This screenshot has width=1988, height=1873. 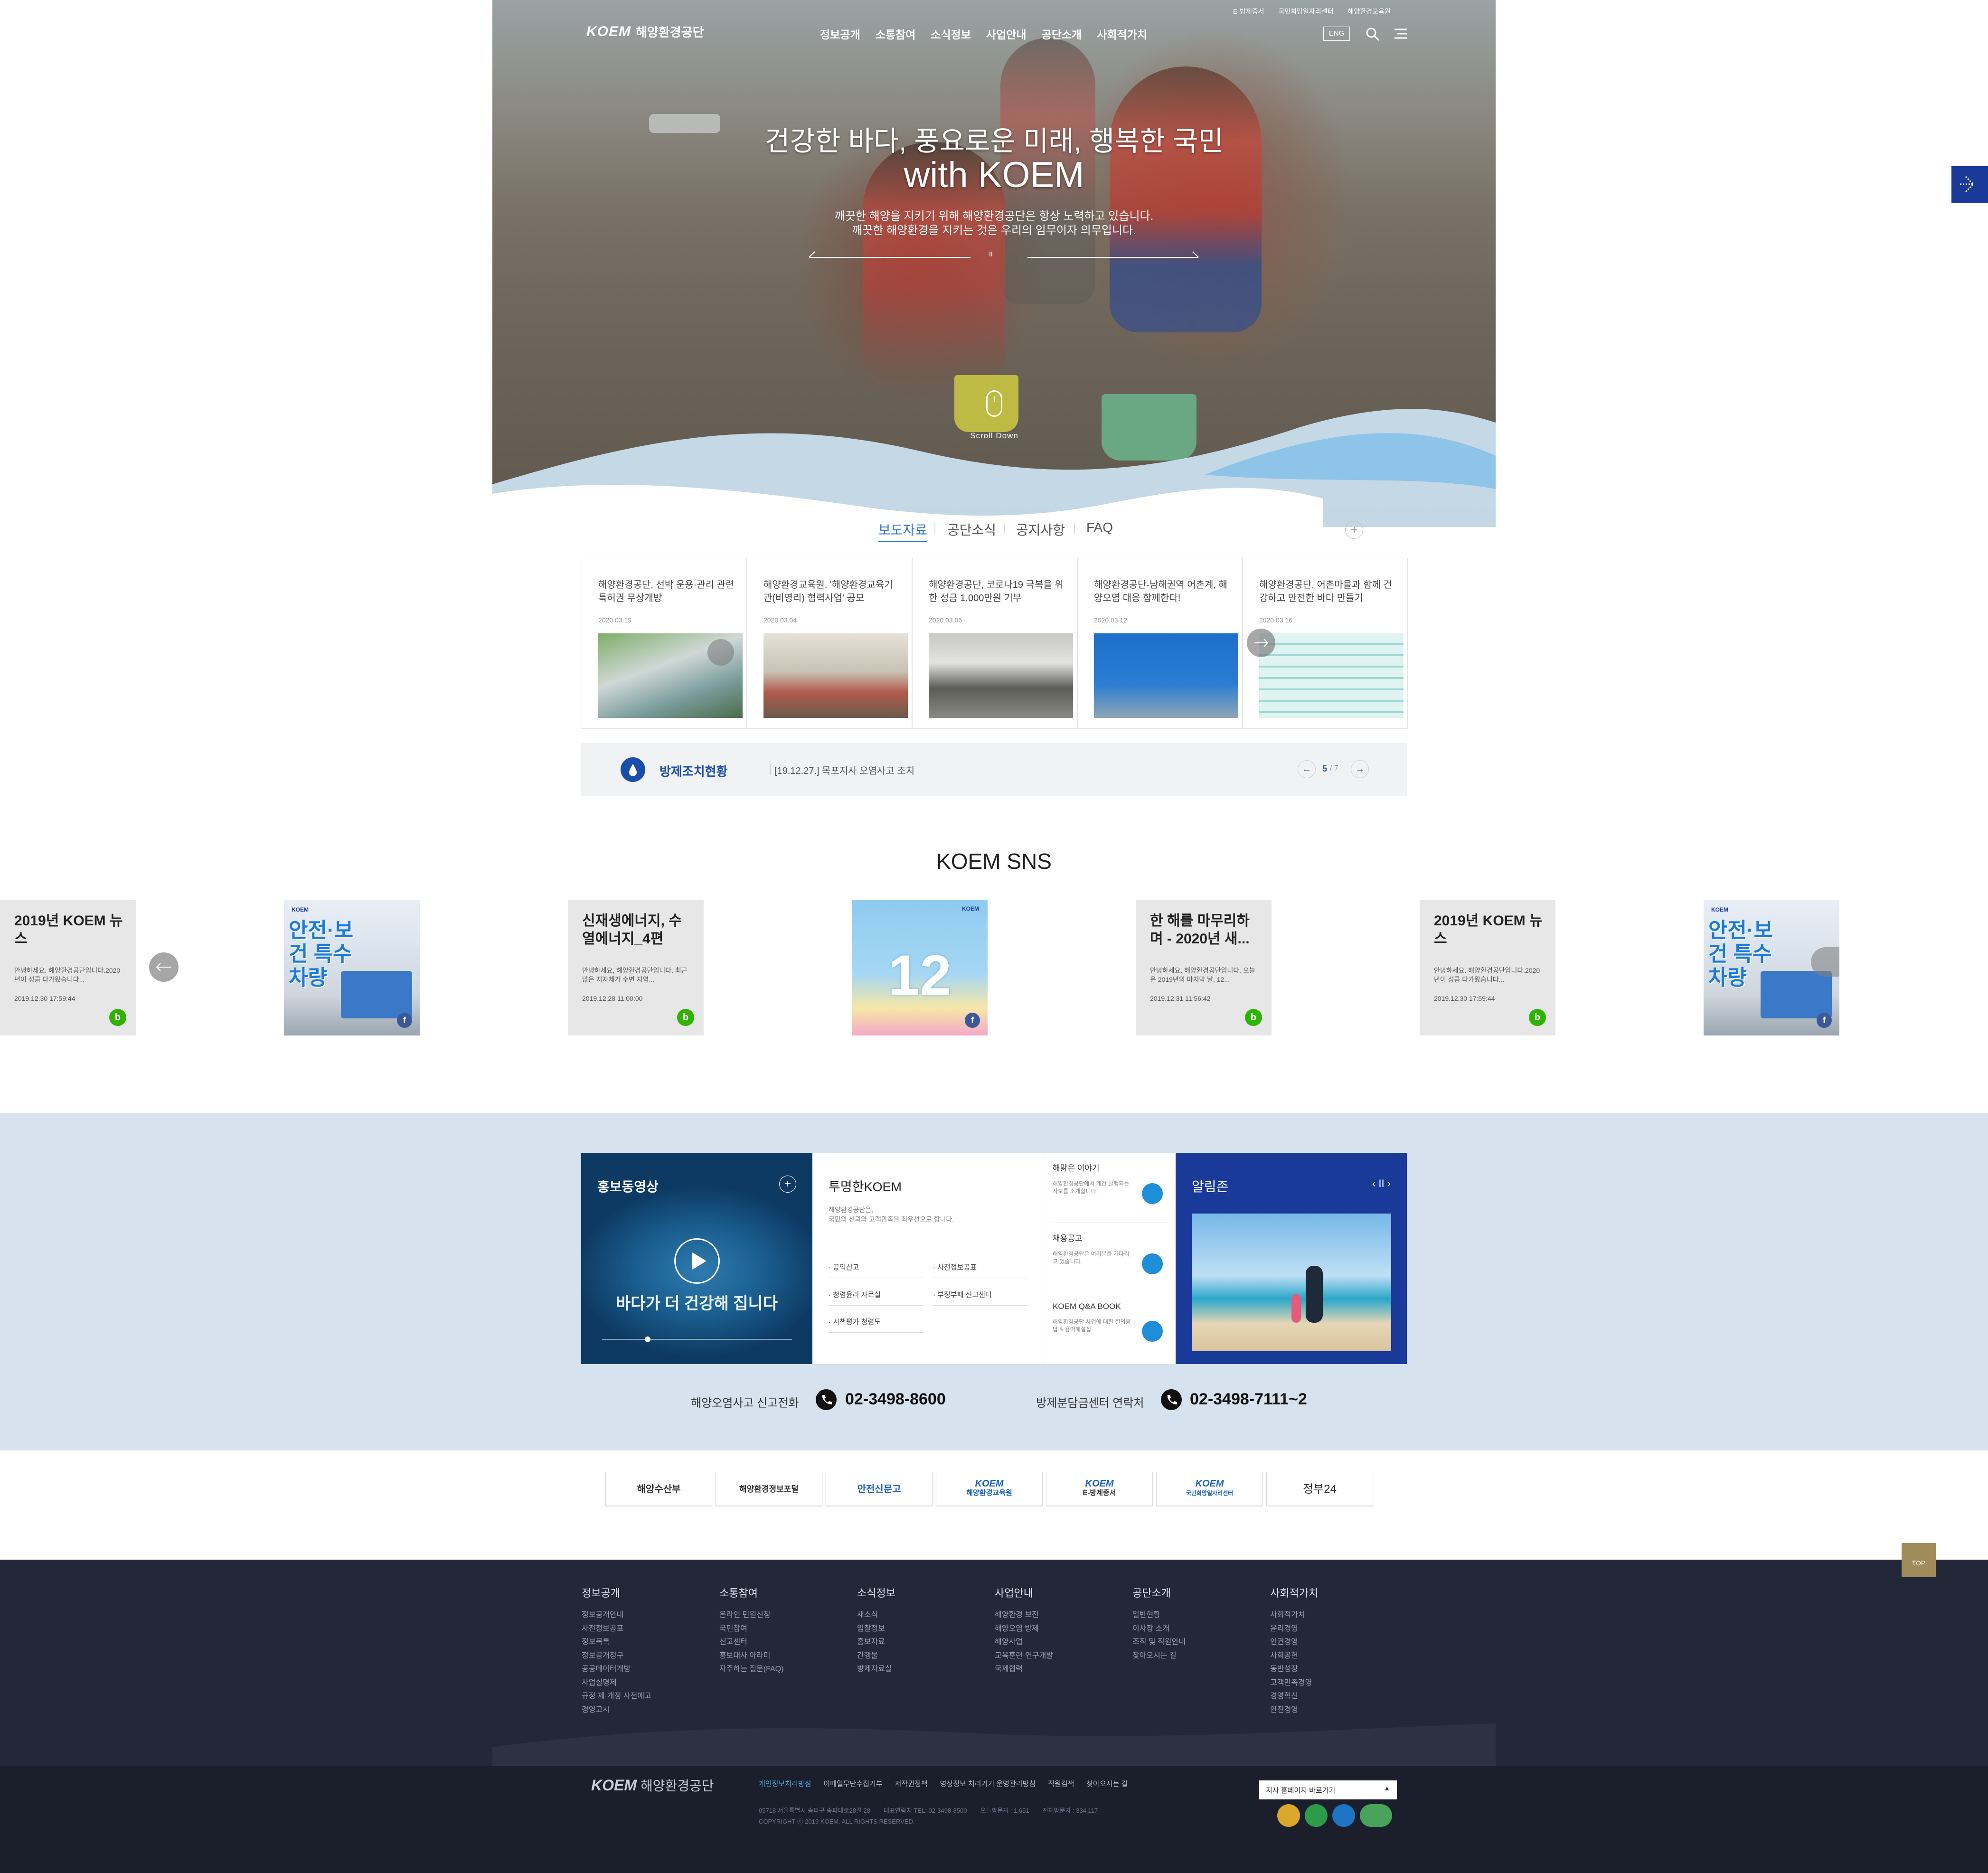 I want to click on hotline-phone-2: 02-3498-7111~2, so click(x=1248, y=1400).